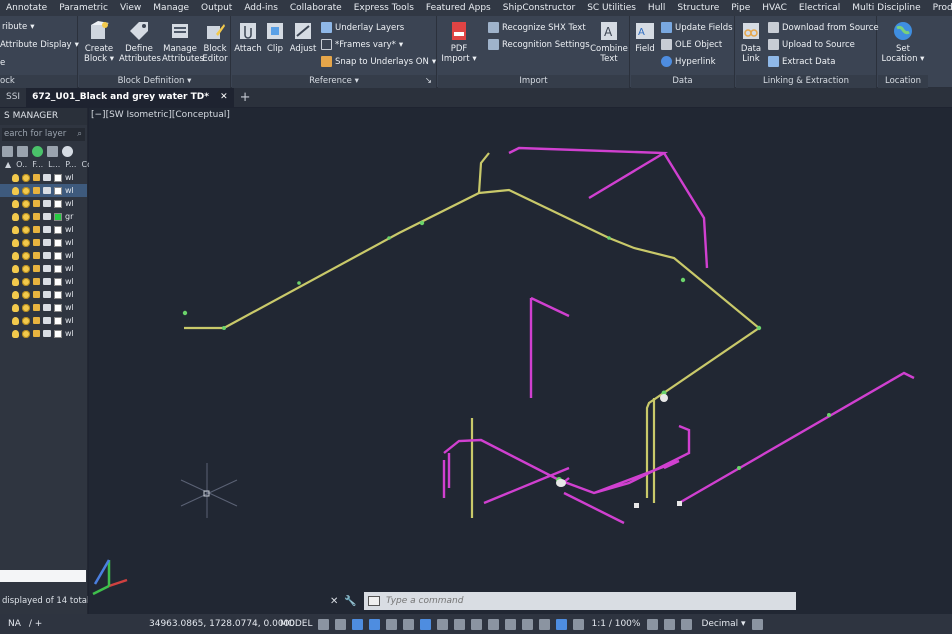 Image resolution: width=952 pixels, height=634 pixels. What do you see at coordinates (334, 601) in the screenshot?
I see `close-icon: ✕` at bounding box center [334, 601].